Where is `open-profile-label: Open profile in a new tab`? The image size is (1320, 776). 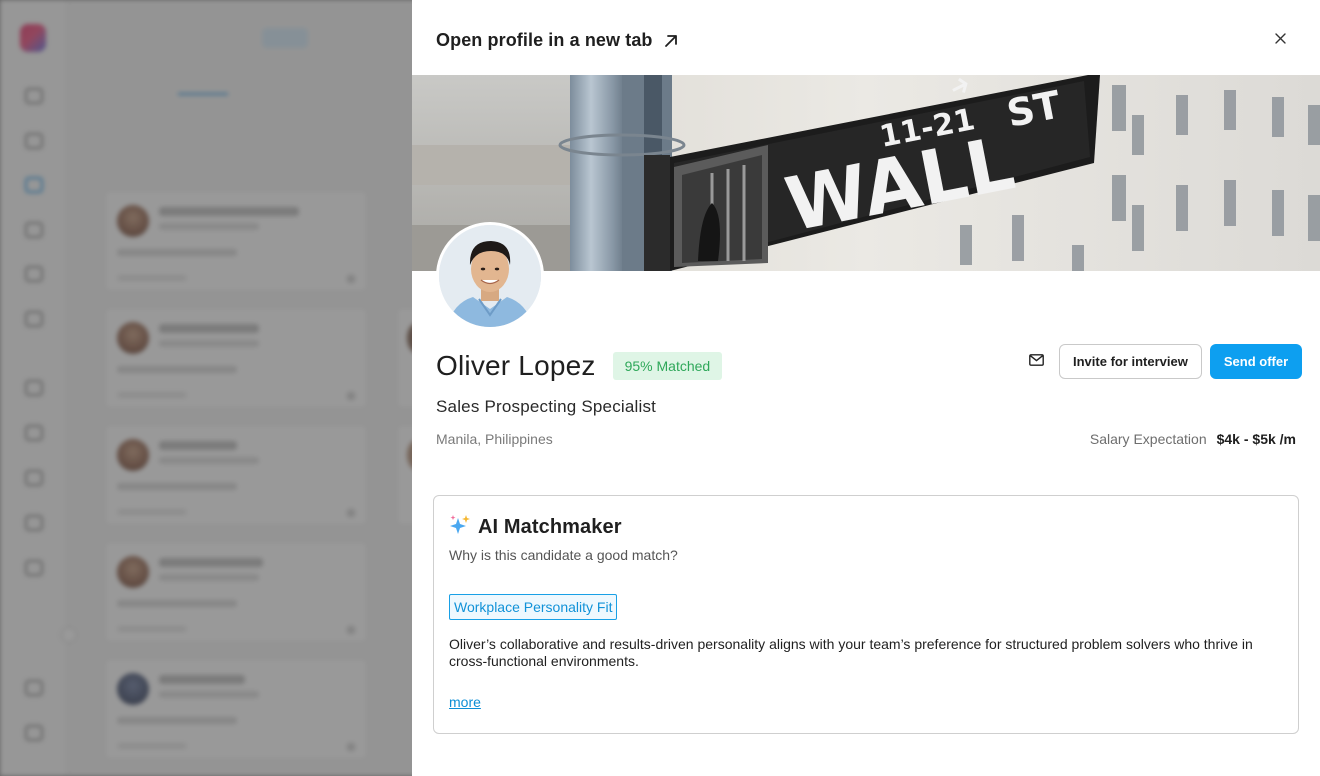 open-profile-label: Open profile in a new tab is located at coordinates (544, 40).